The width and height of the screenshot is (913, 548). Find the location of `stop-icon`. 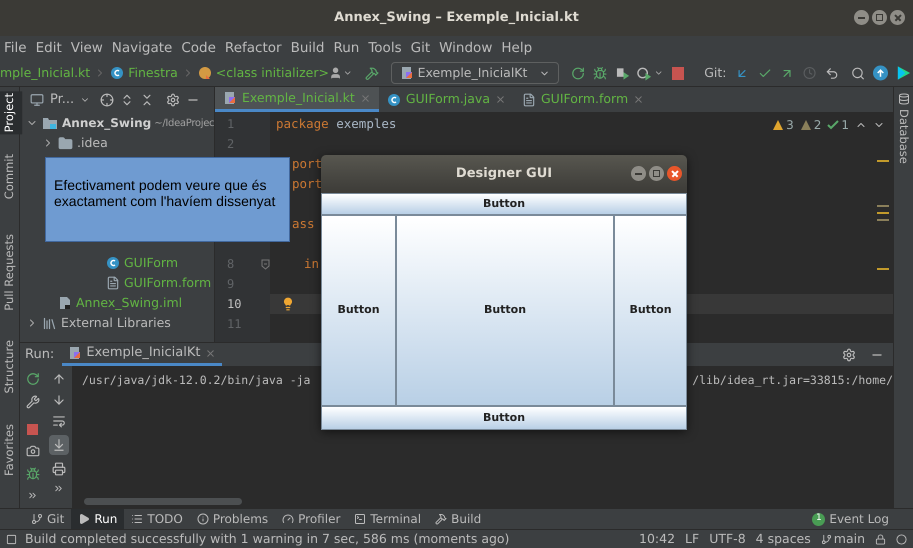

stop-icon is located at coordinates (678, 73).